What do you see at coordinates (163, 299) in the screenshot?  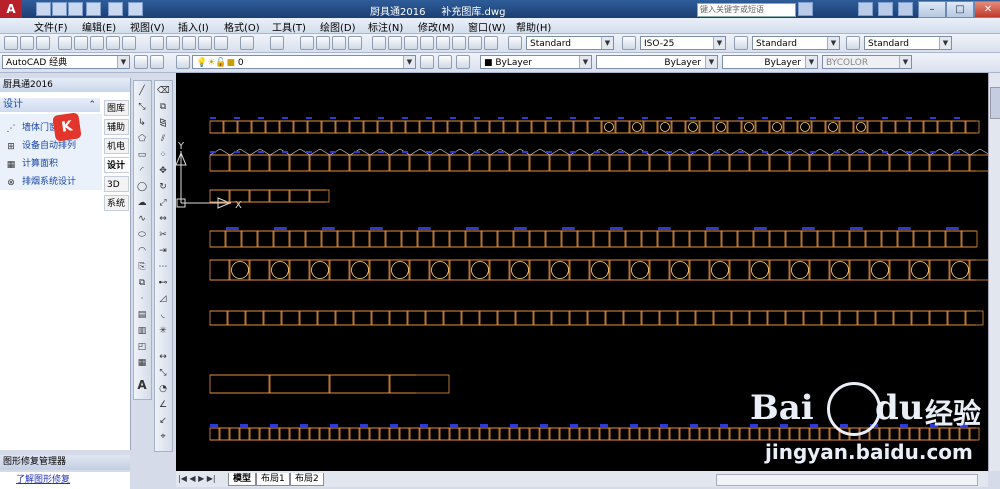 I see `chamfer-icon: ◿` at bounding box center [163, 299].